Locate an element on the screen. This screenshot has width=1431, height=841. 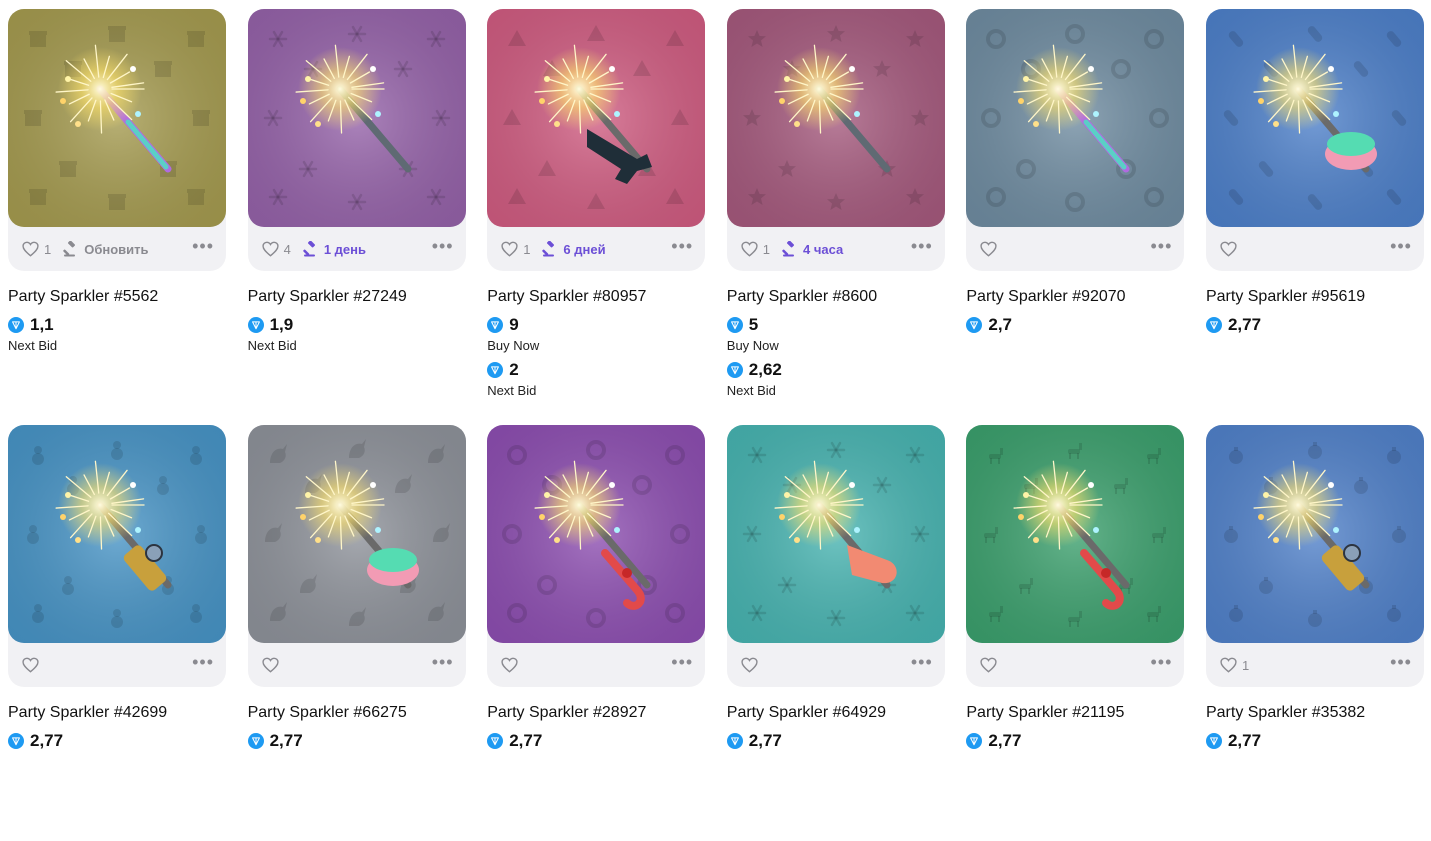
card-preview: 1 Обновить ••• is located at coordinates (117, 140).